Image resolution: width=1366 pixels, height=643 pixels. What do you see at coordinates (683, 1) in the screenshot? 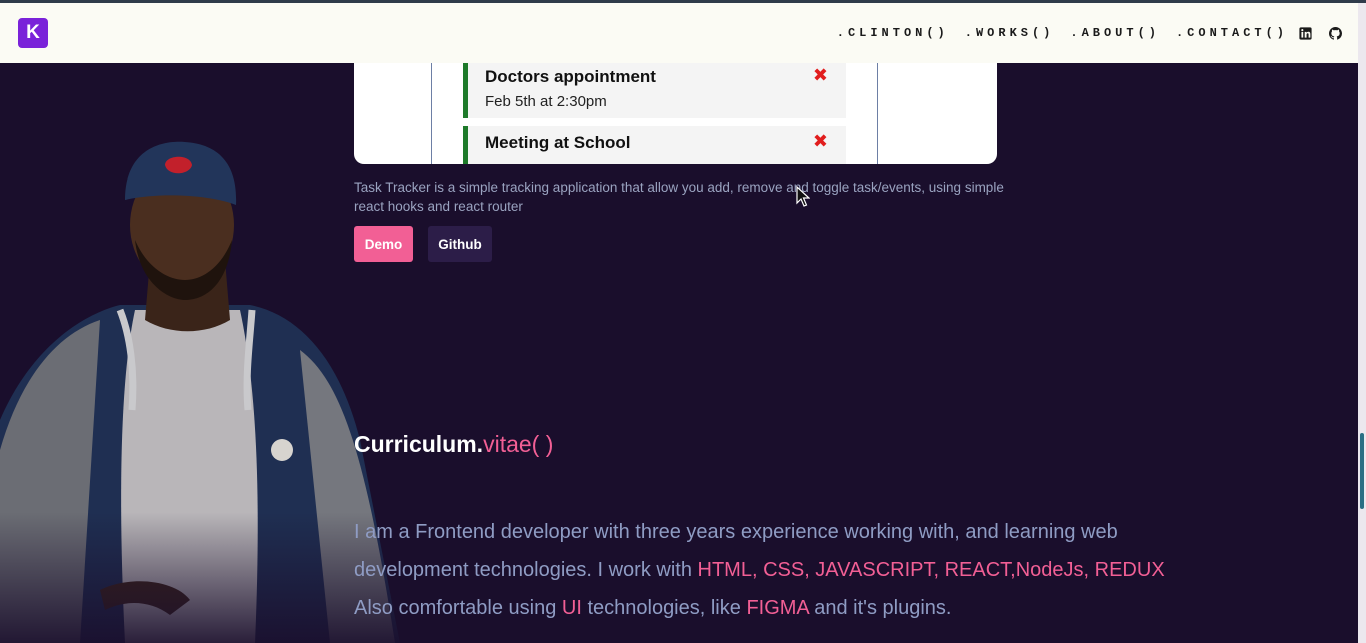
I see `window-top-edge` at bounding box center [683, 1].